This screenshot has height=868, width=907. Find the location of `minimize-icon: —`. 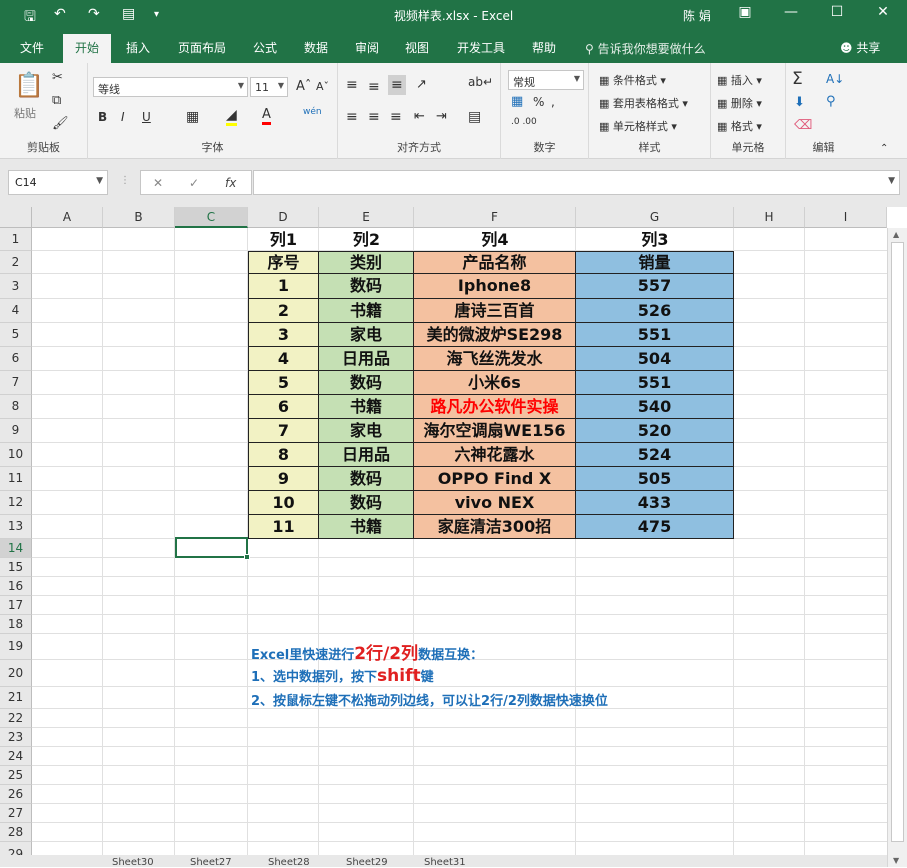

minimize-icon: — is located at coordinates (791, 12).